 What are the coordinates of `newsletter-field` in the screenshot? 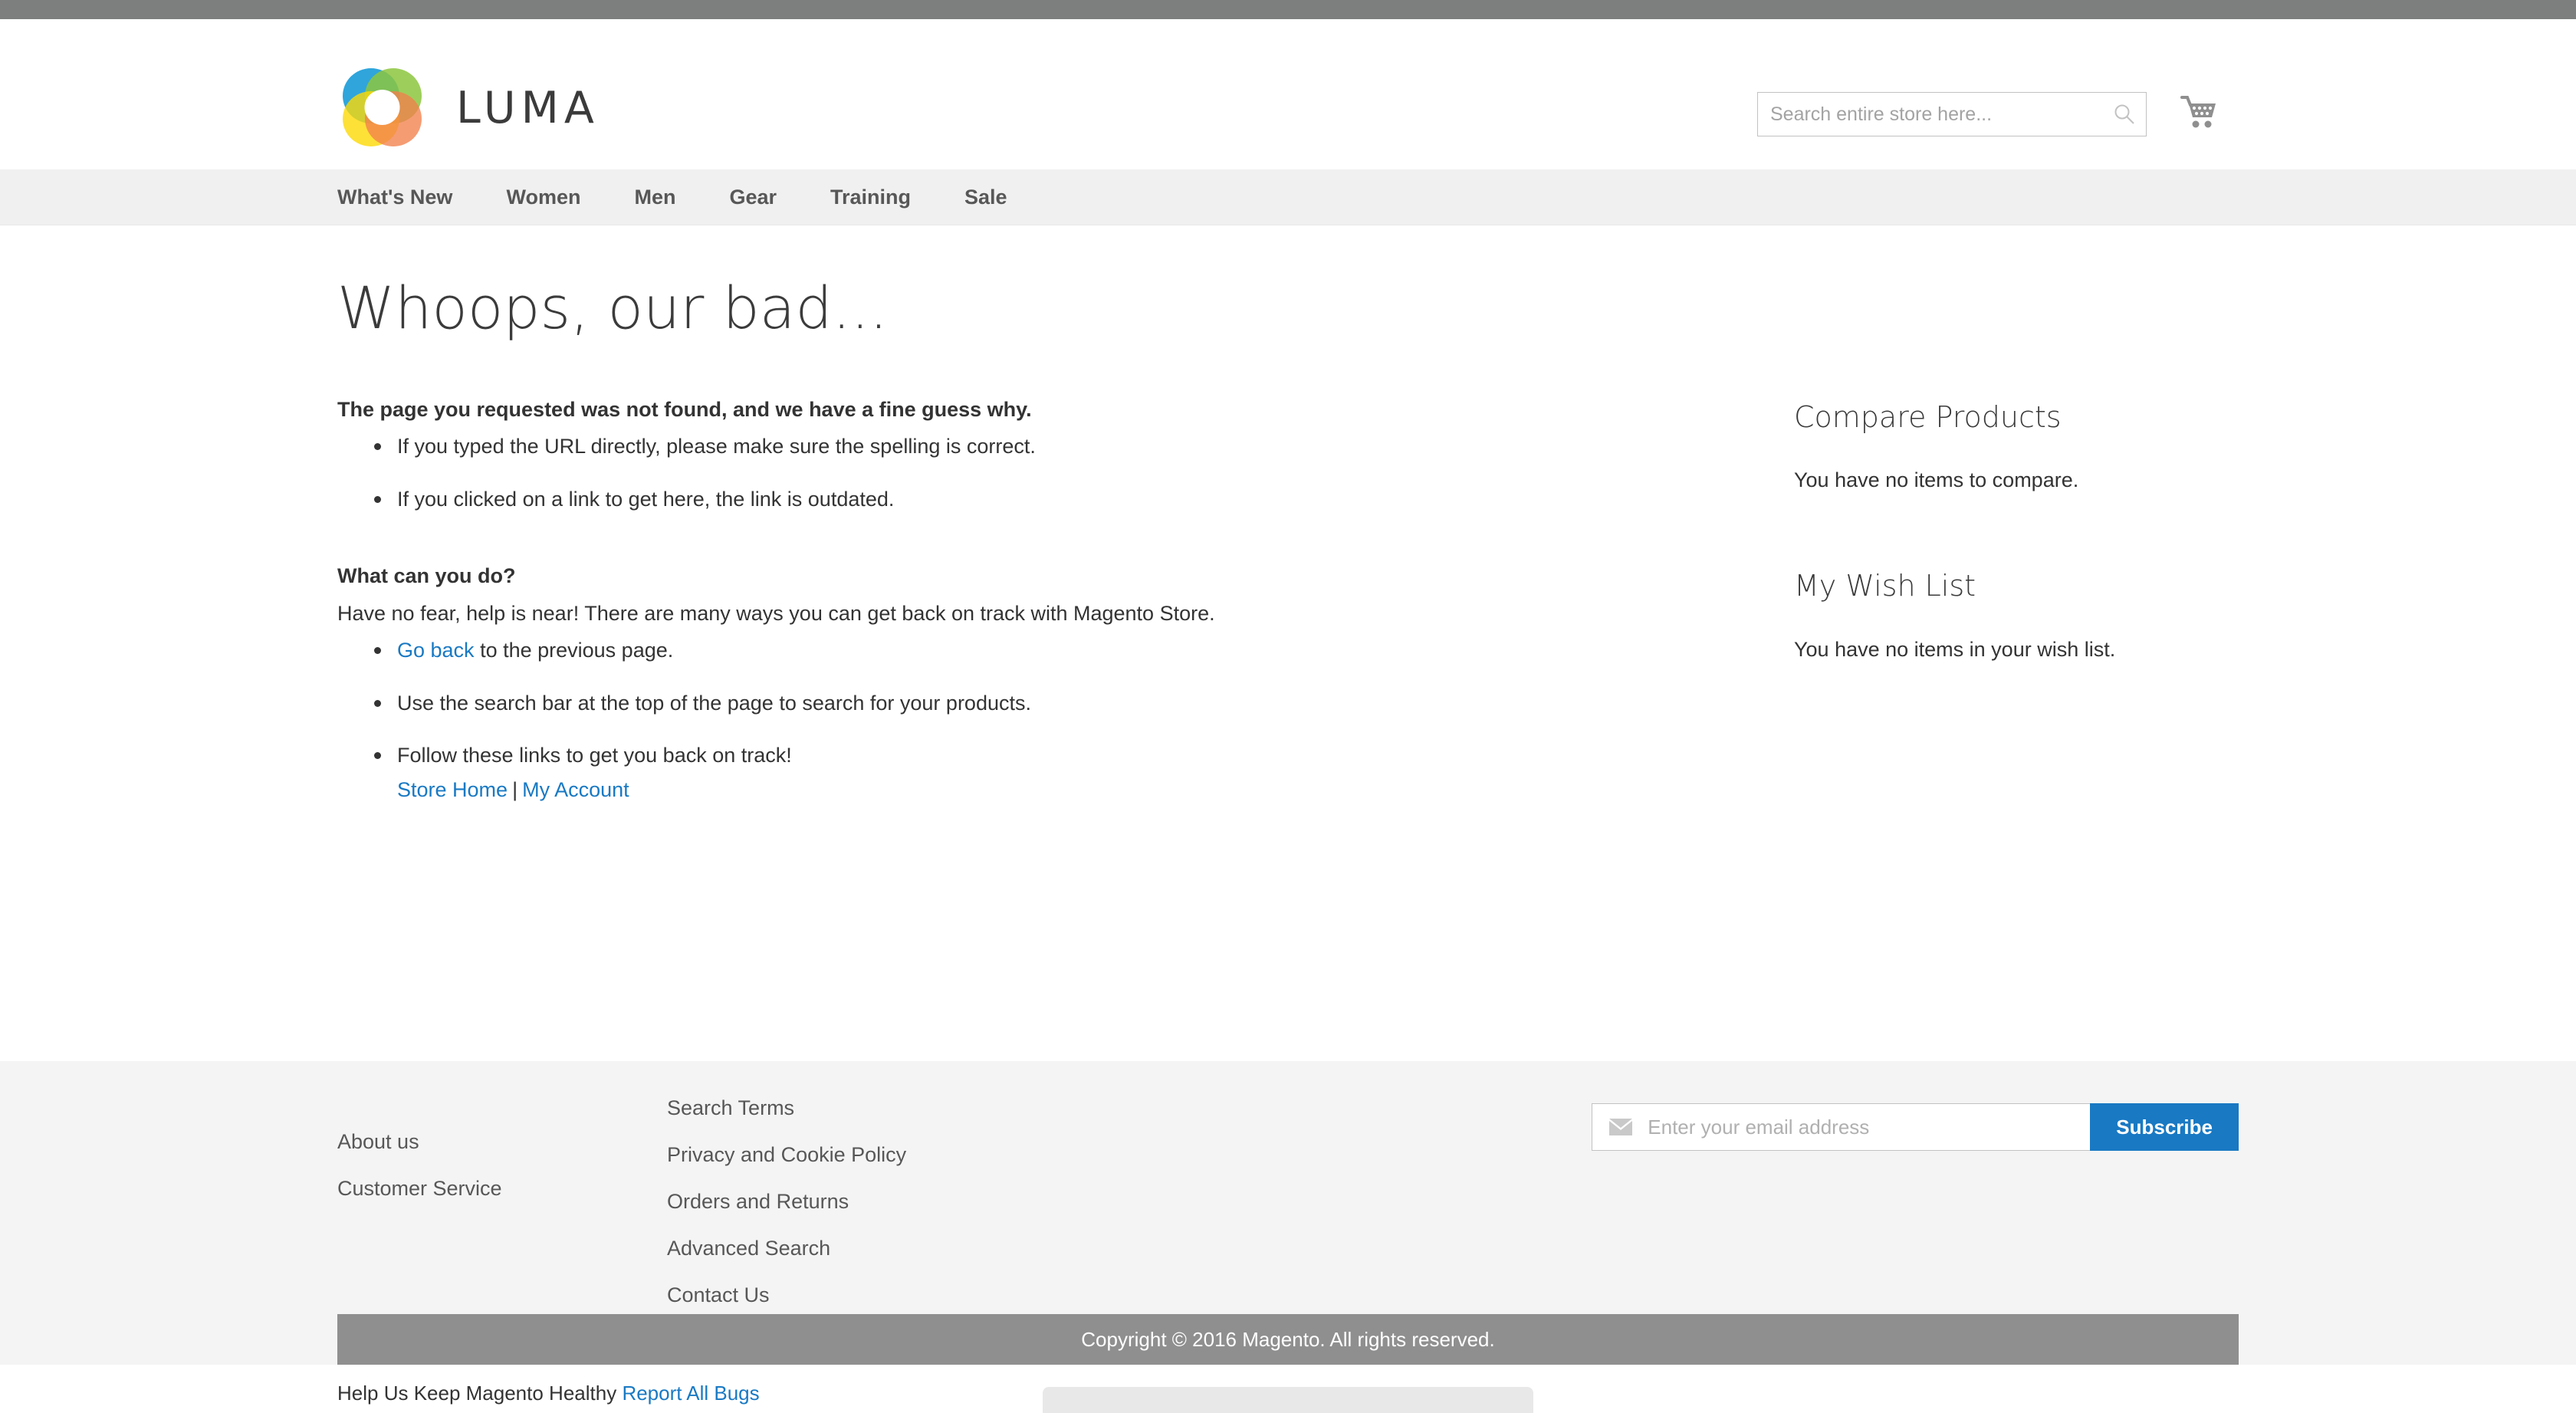 It's located at (1842, 1127).